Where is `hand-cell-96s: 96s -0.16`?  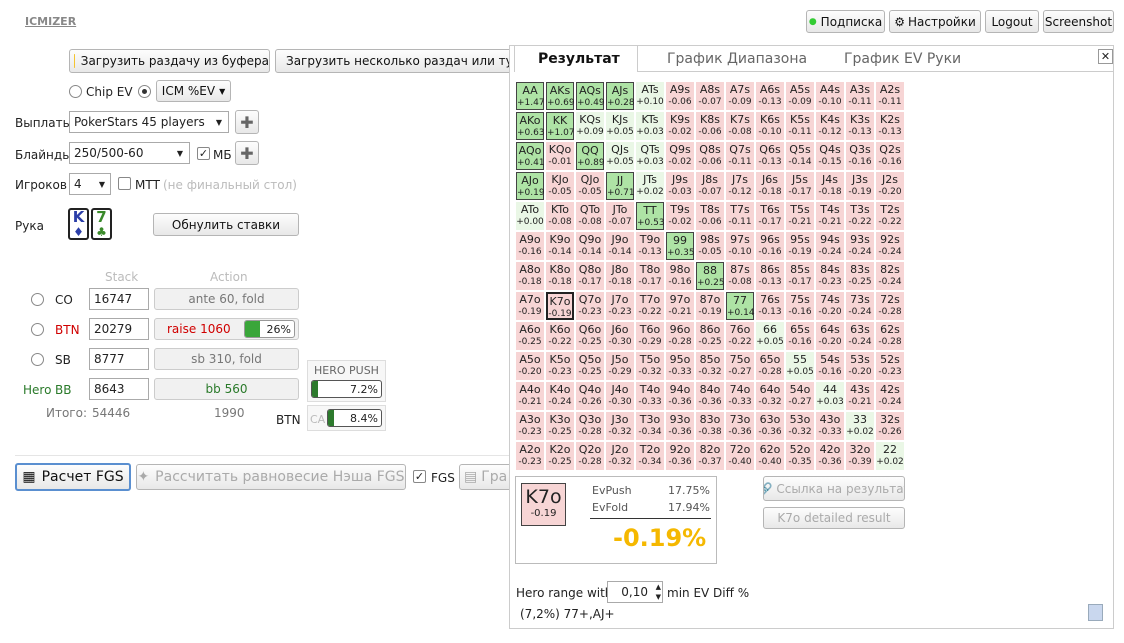 hand-cell-96s: 96s -0.16 is located at coordinates (770, 246).